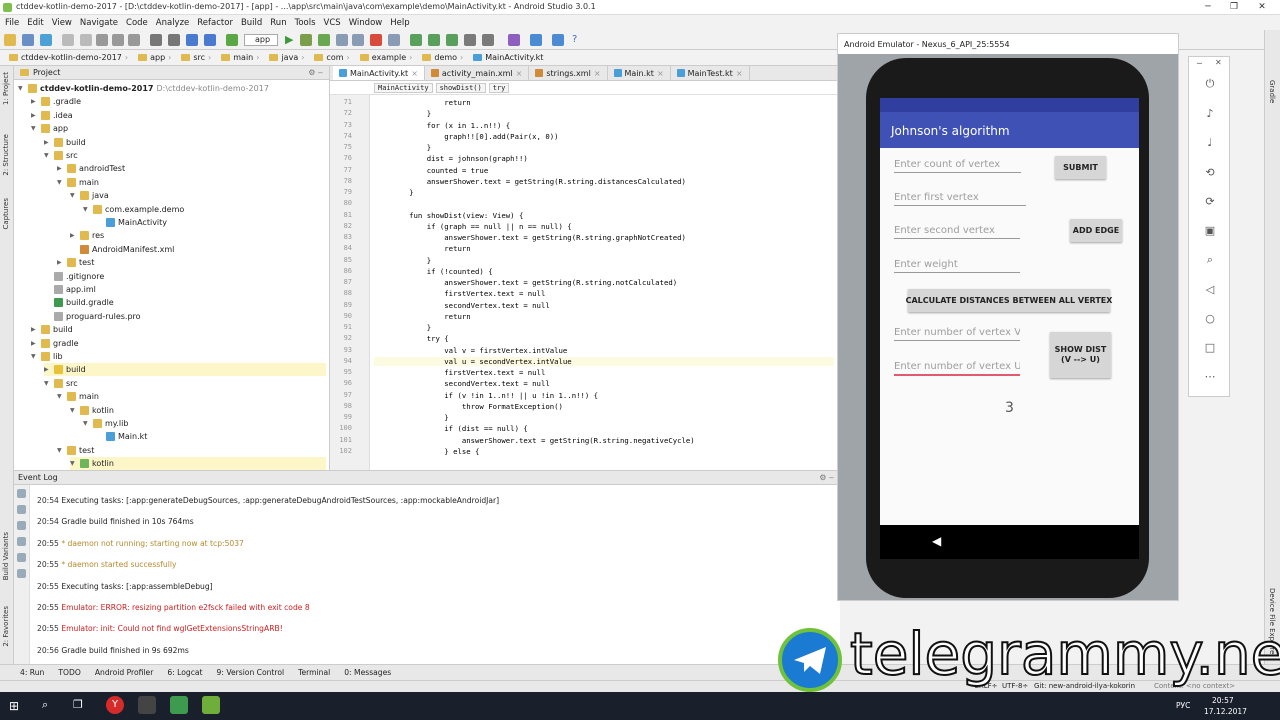  Describe the element at coordinates (232, 40) in the screenshot. I see `make-project-icon` at that location.